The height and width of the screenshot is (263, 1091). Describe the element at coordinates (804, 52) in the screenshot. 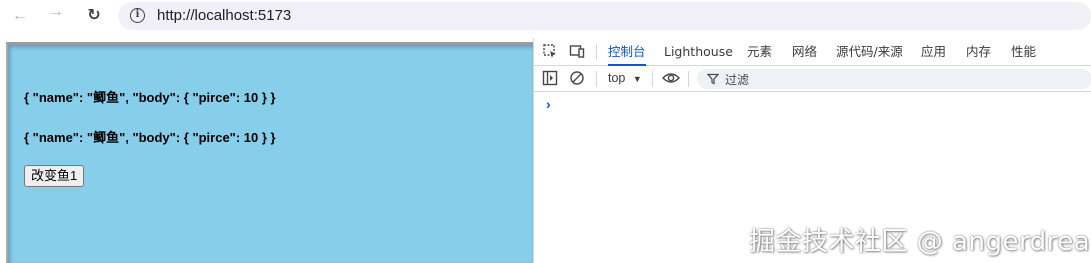

I see `tab-network: 网络` at that location.